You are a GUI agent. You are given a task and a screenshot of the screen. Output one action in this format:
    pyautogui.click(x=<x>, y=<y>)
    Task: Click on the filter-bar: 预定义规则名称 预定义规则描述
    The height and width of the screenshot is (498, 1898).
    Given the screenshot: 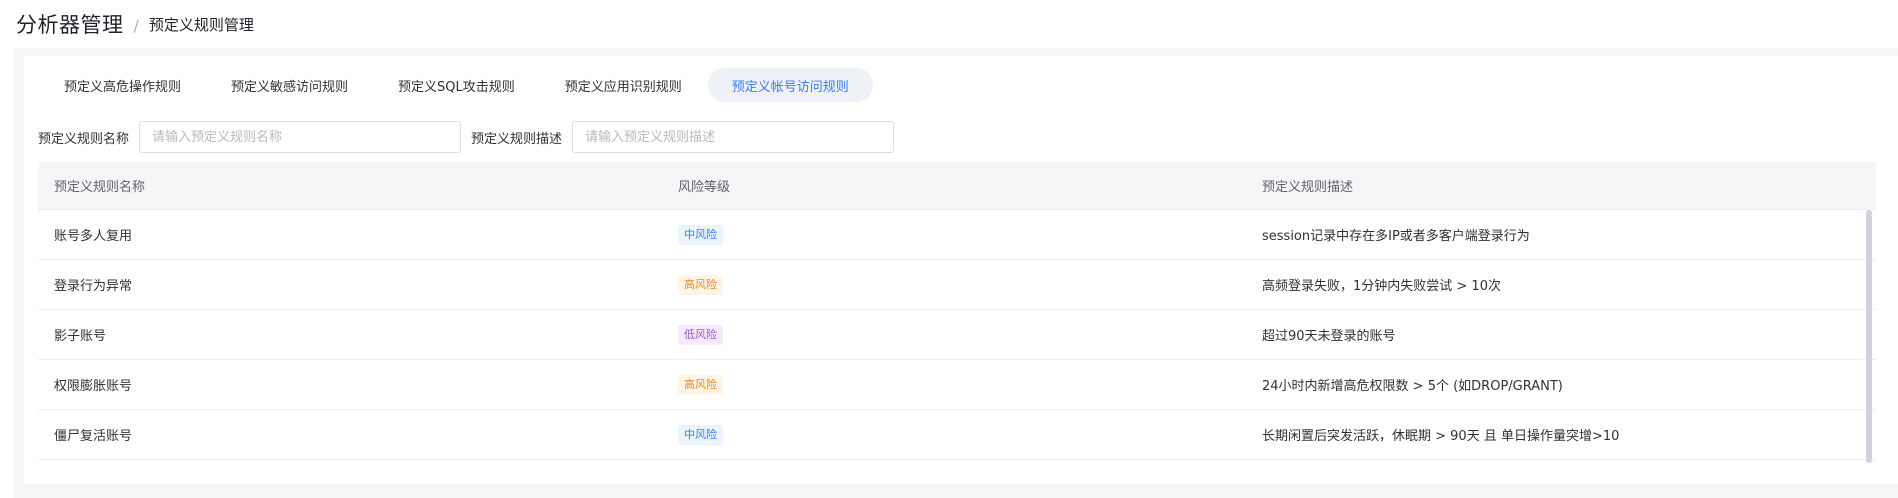 What is the action you would take?
    pyautogui.click(x=466, y=137)
    